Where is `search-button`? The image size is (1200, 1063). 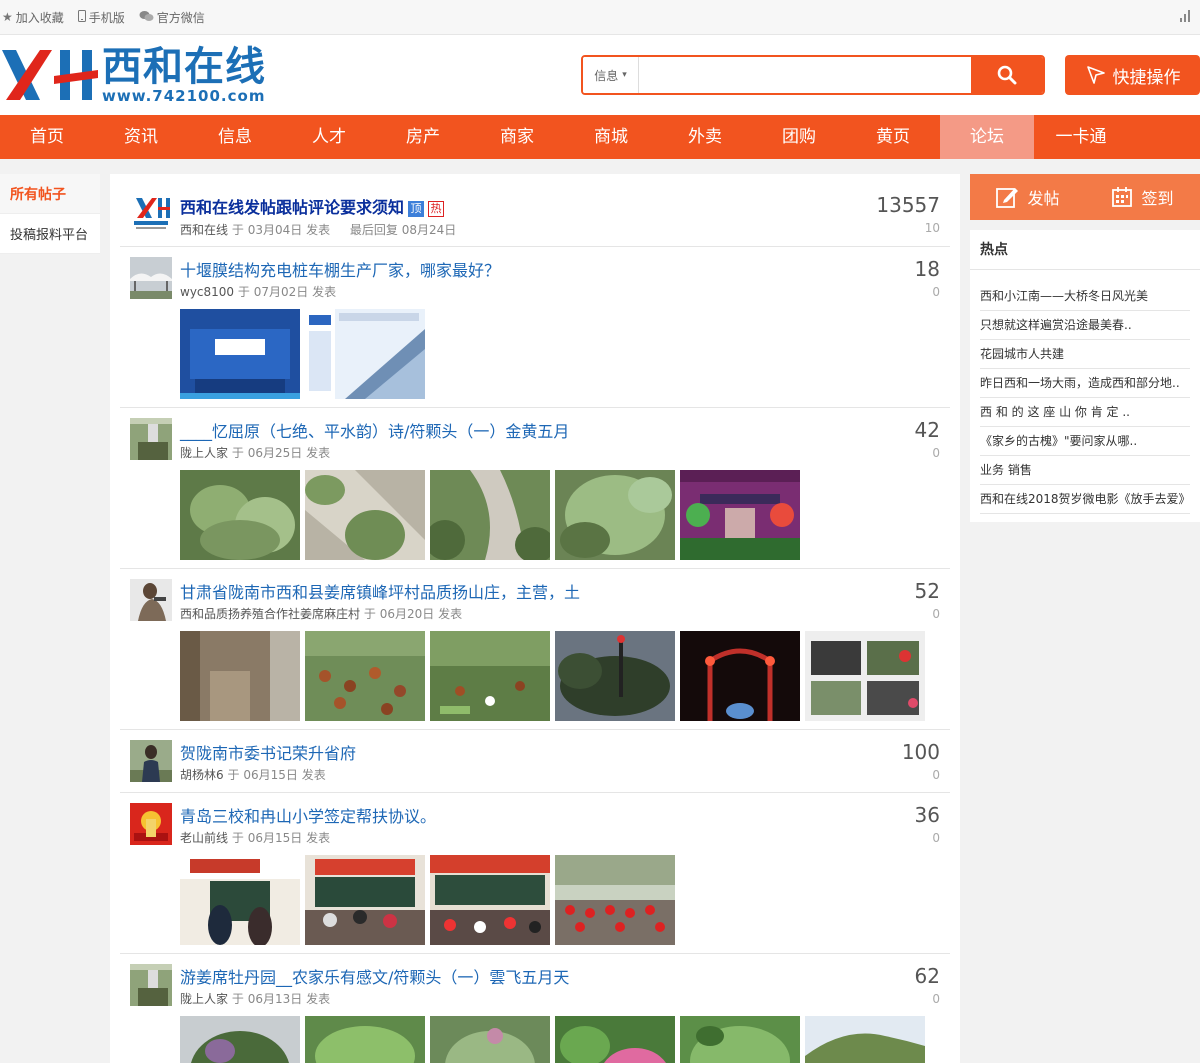 search-button is located at coordinates (1007, 75).